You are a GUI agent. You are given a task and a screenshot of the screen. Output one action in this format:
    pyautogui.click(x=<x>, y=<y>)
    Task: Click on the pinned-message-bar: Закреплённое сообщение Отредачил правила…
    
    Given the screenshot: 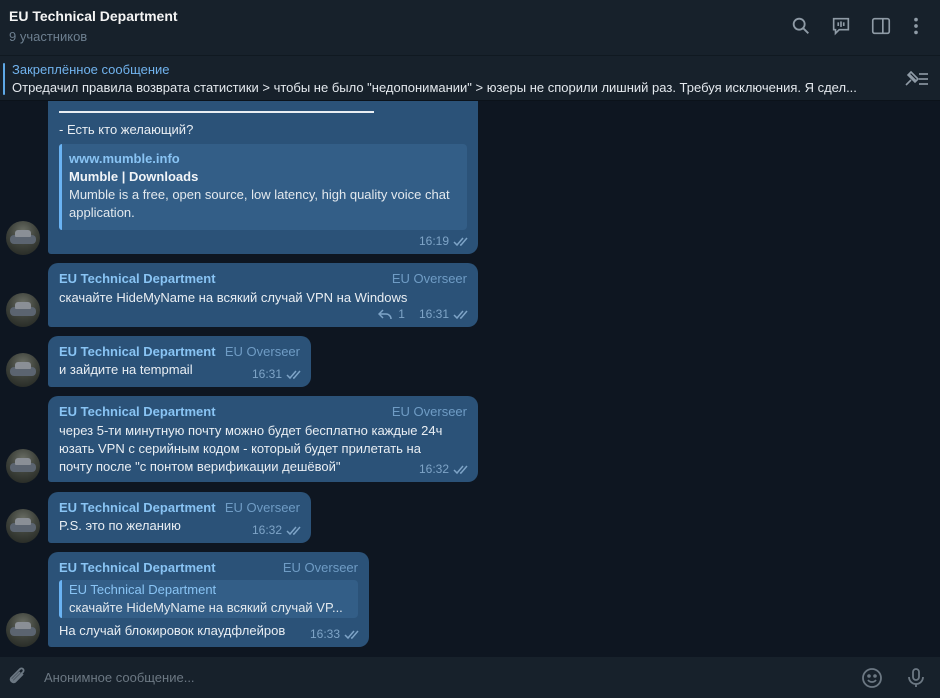 What is the action you would take?
    pyautogui.click(x=470, y=78)
    